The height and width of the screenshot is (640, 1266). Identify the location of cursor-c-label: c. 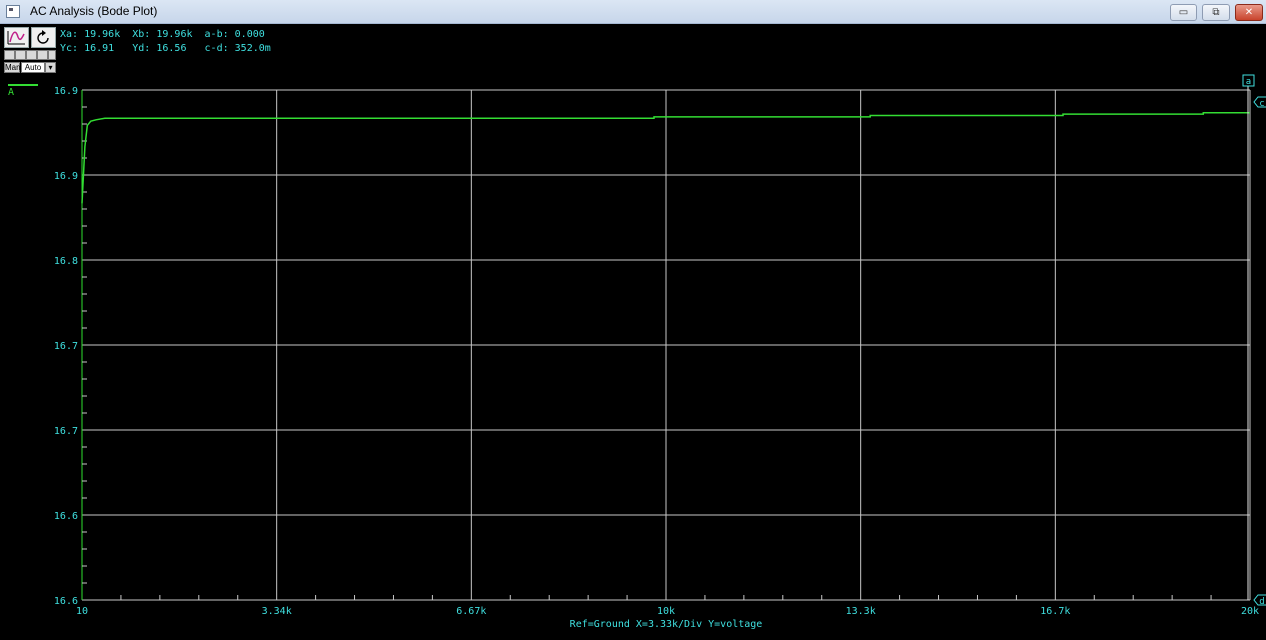
(1261, 104).